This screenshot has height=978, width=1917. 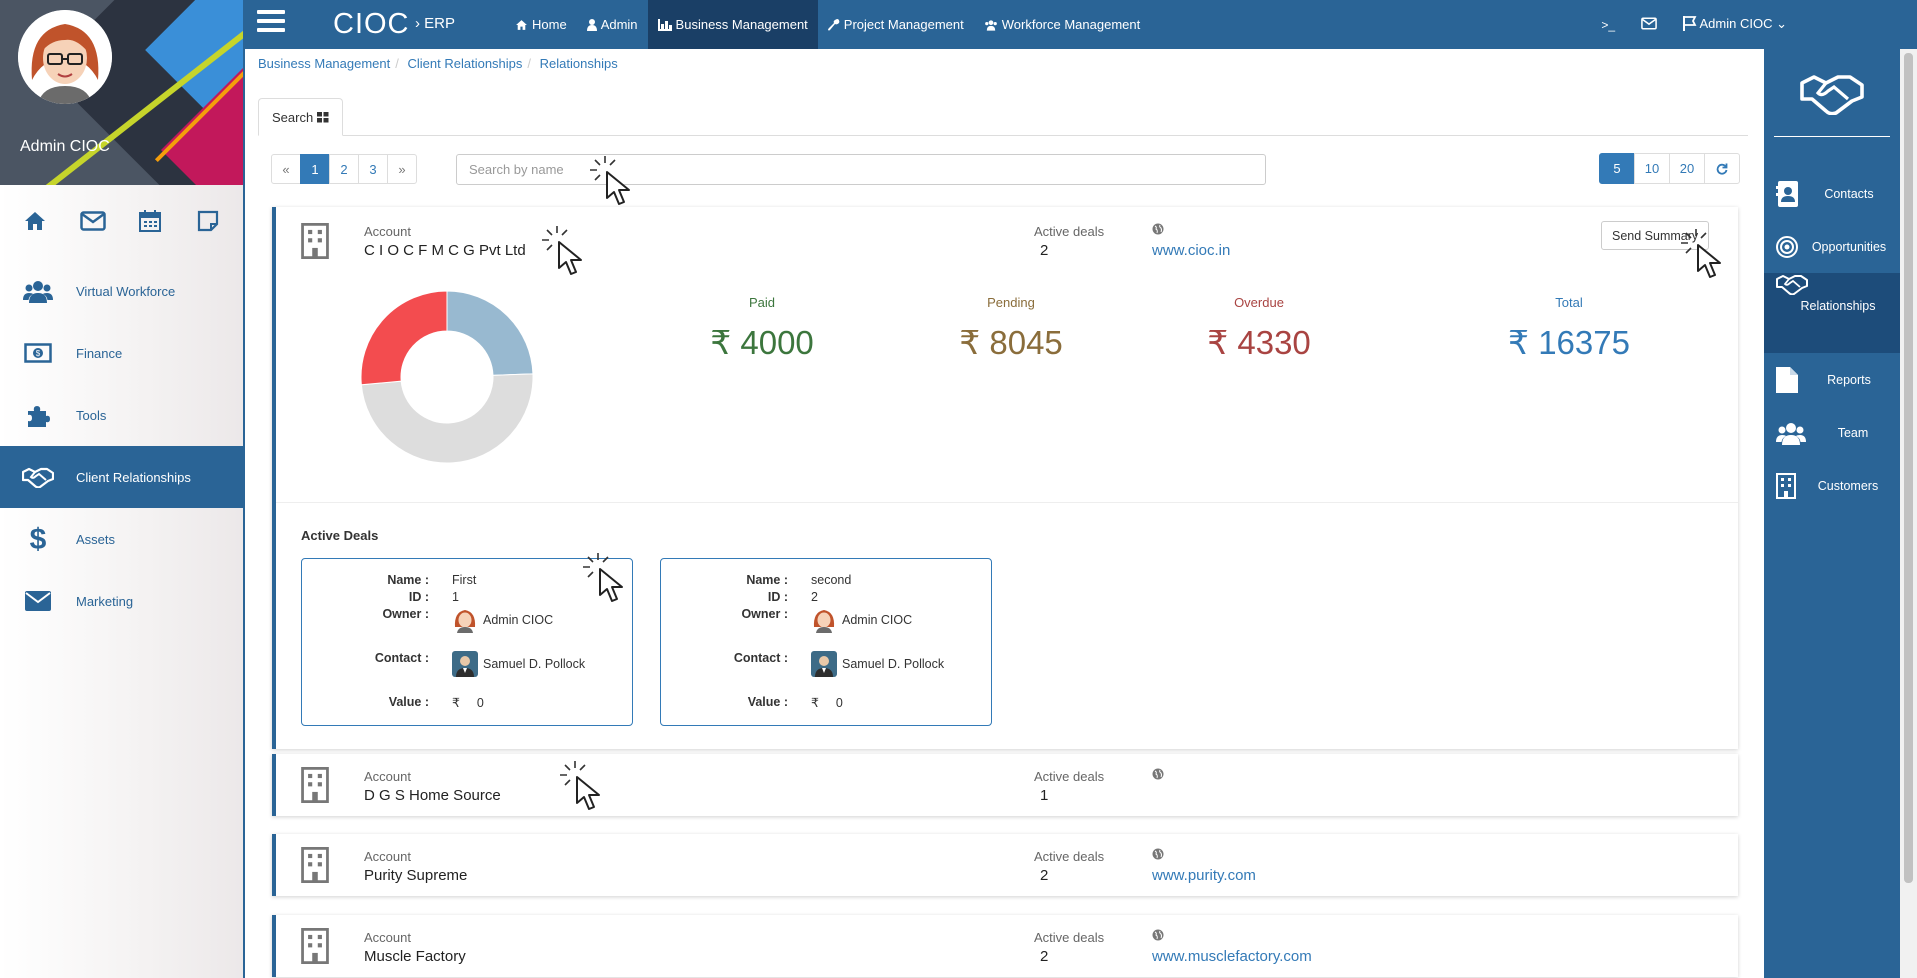 What do you see at coordinates (1191, 250) in the screenshot?
I see `account-website: www.cioc.in` at bounding box center [1191, 250].